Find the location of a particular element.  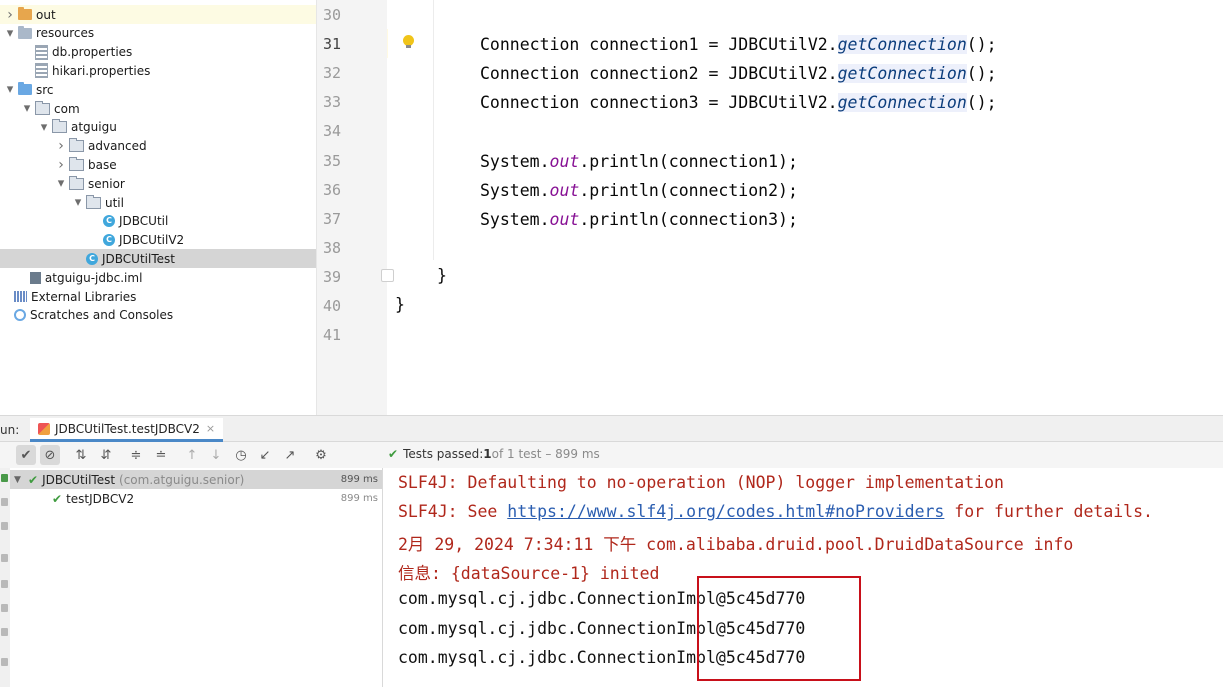

layout-icon is located at coordinates (4, 584).